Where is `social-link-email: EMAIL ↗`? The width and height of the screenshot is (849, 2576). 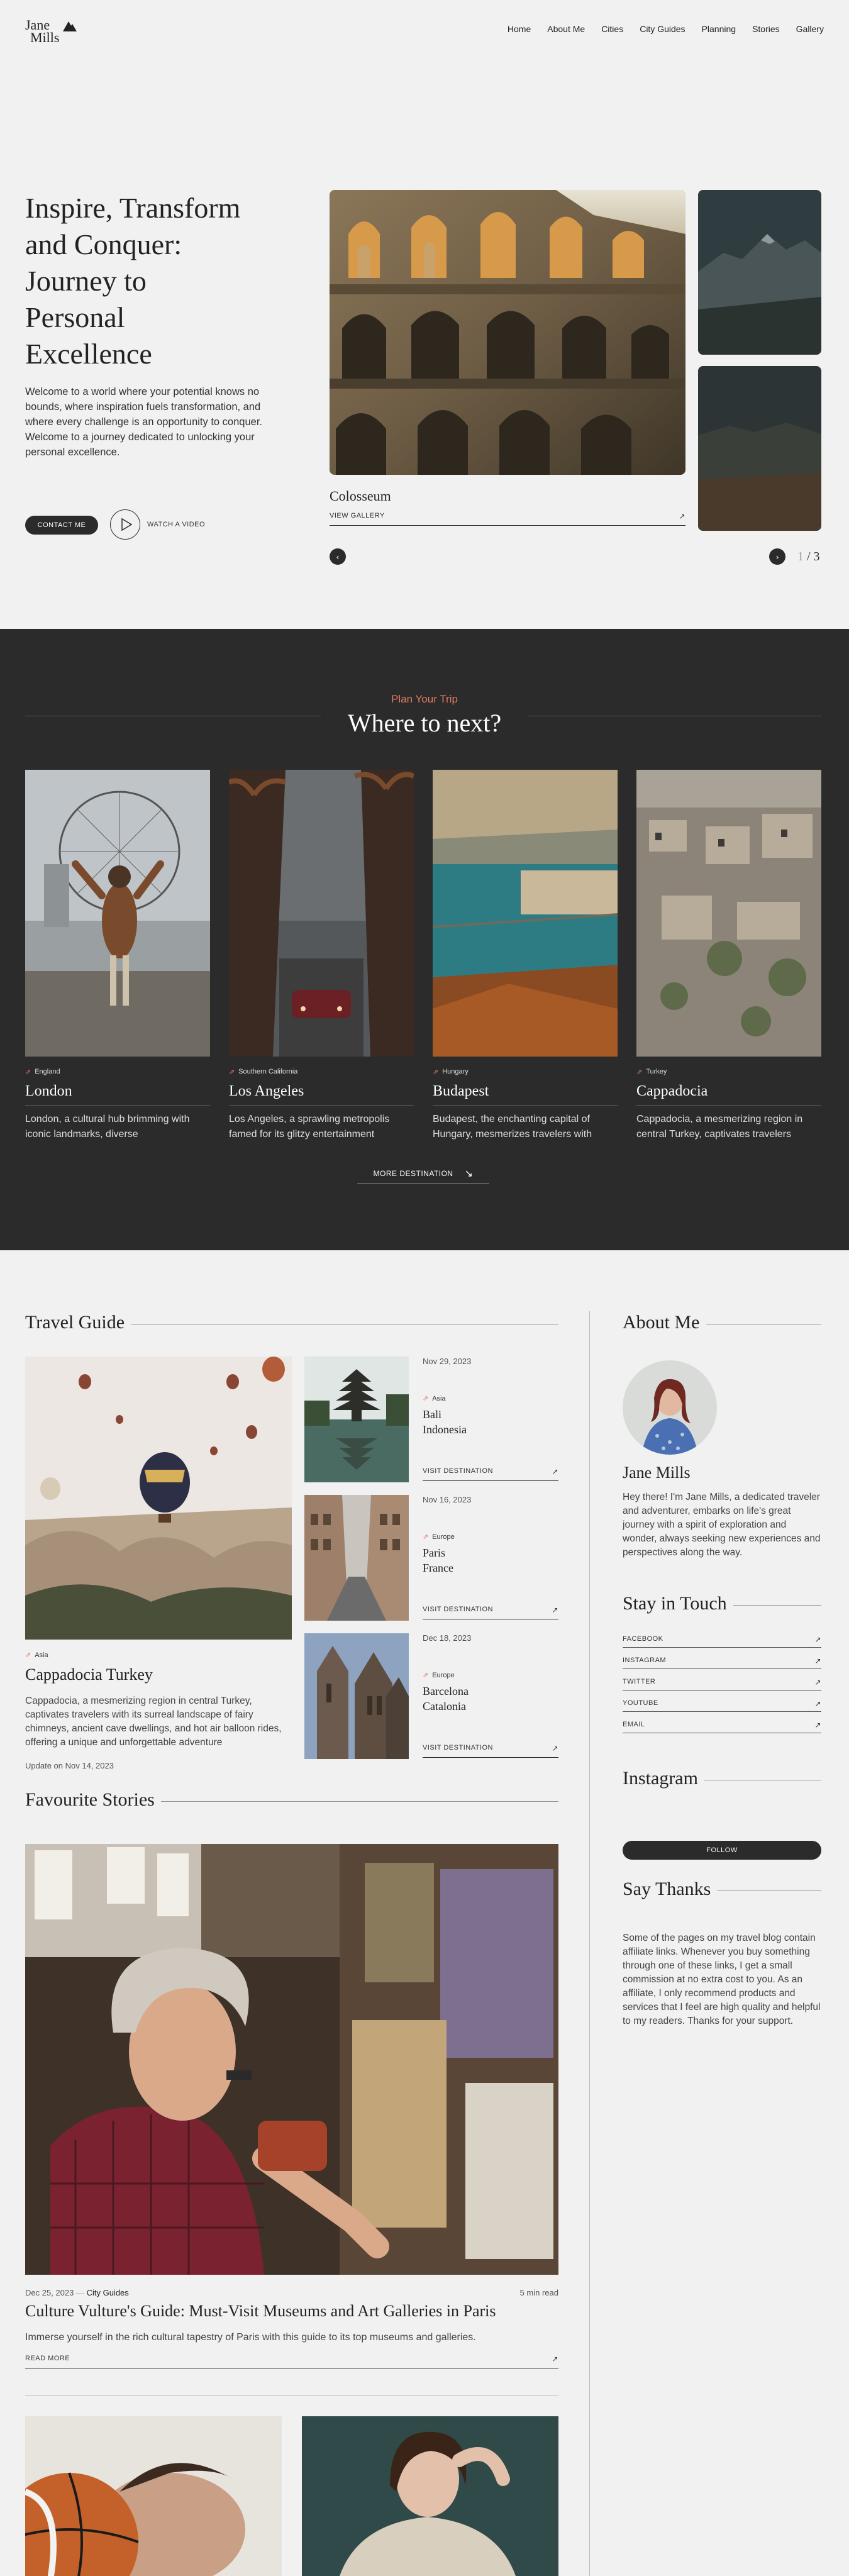
social-link-email: EMAIL ↗ is located at coordinates (722, 1725).